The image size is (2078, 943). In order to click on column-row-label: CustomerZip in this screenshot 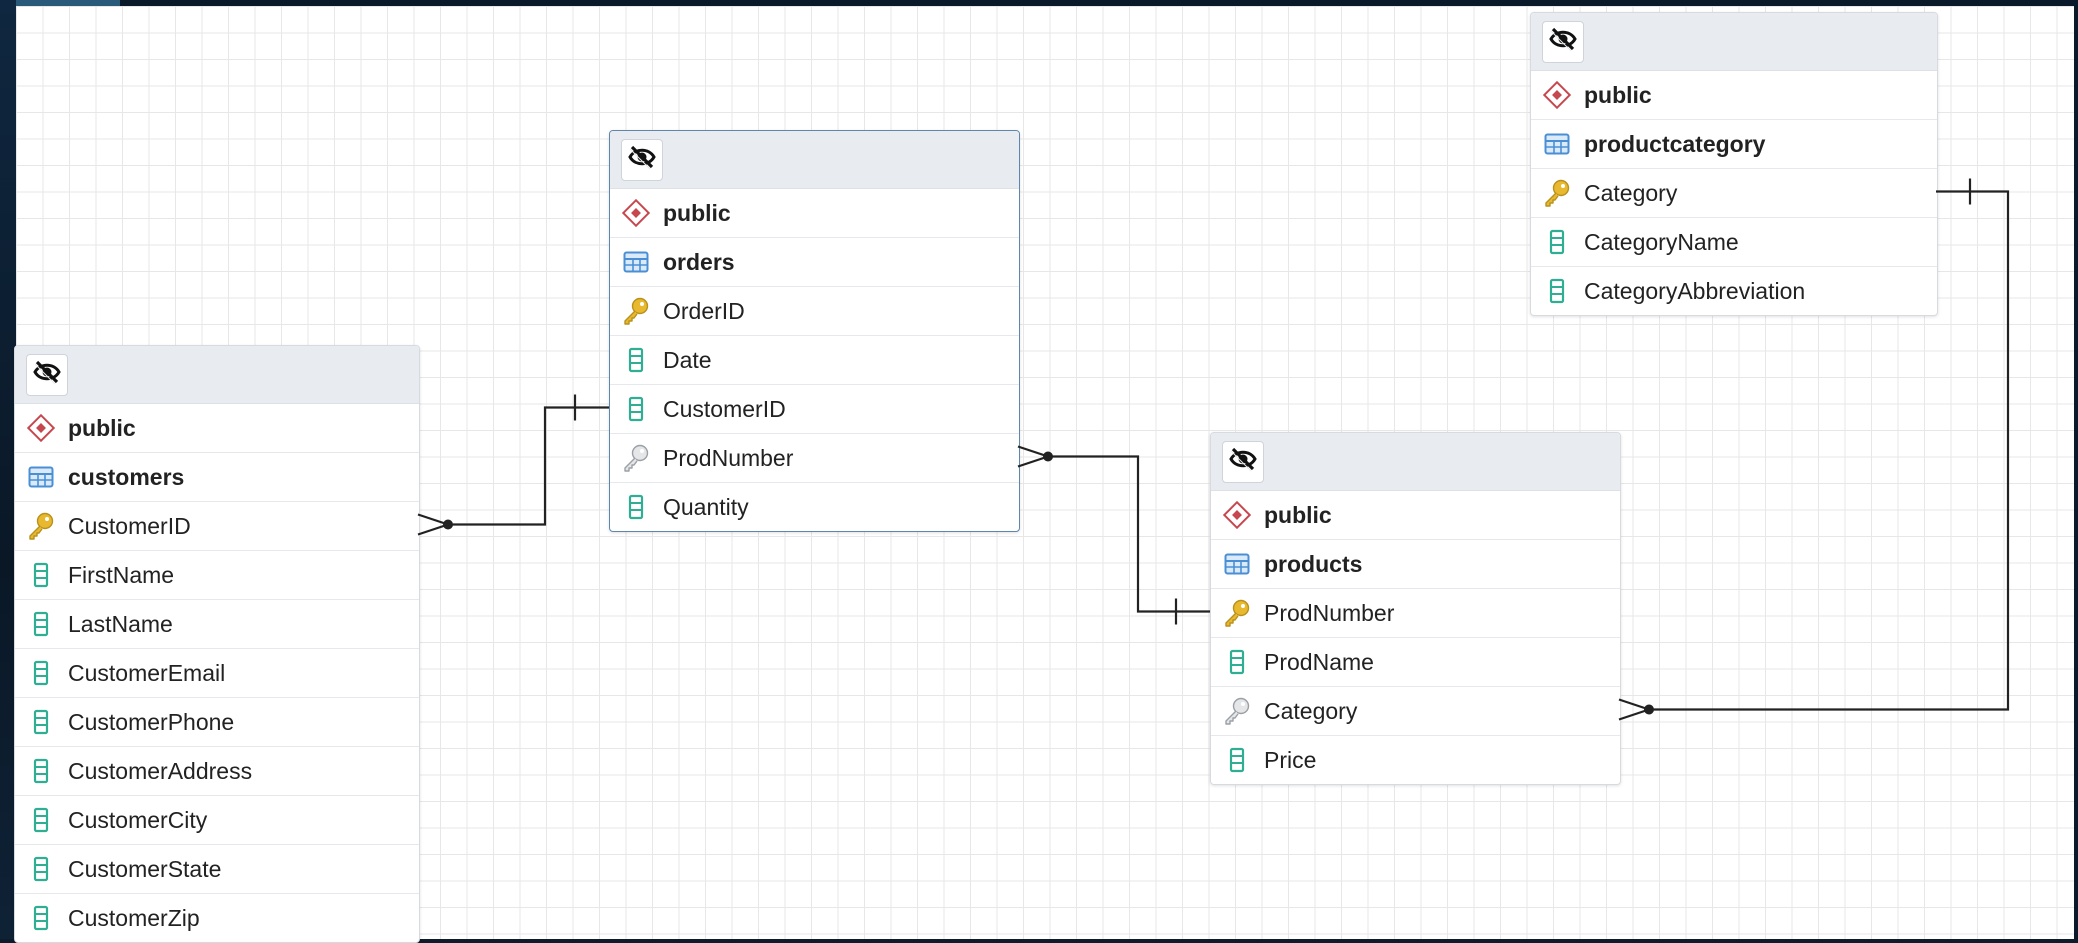, I will do `click(134, 917)`.